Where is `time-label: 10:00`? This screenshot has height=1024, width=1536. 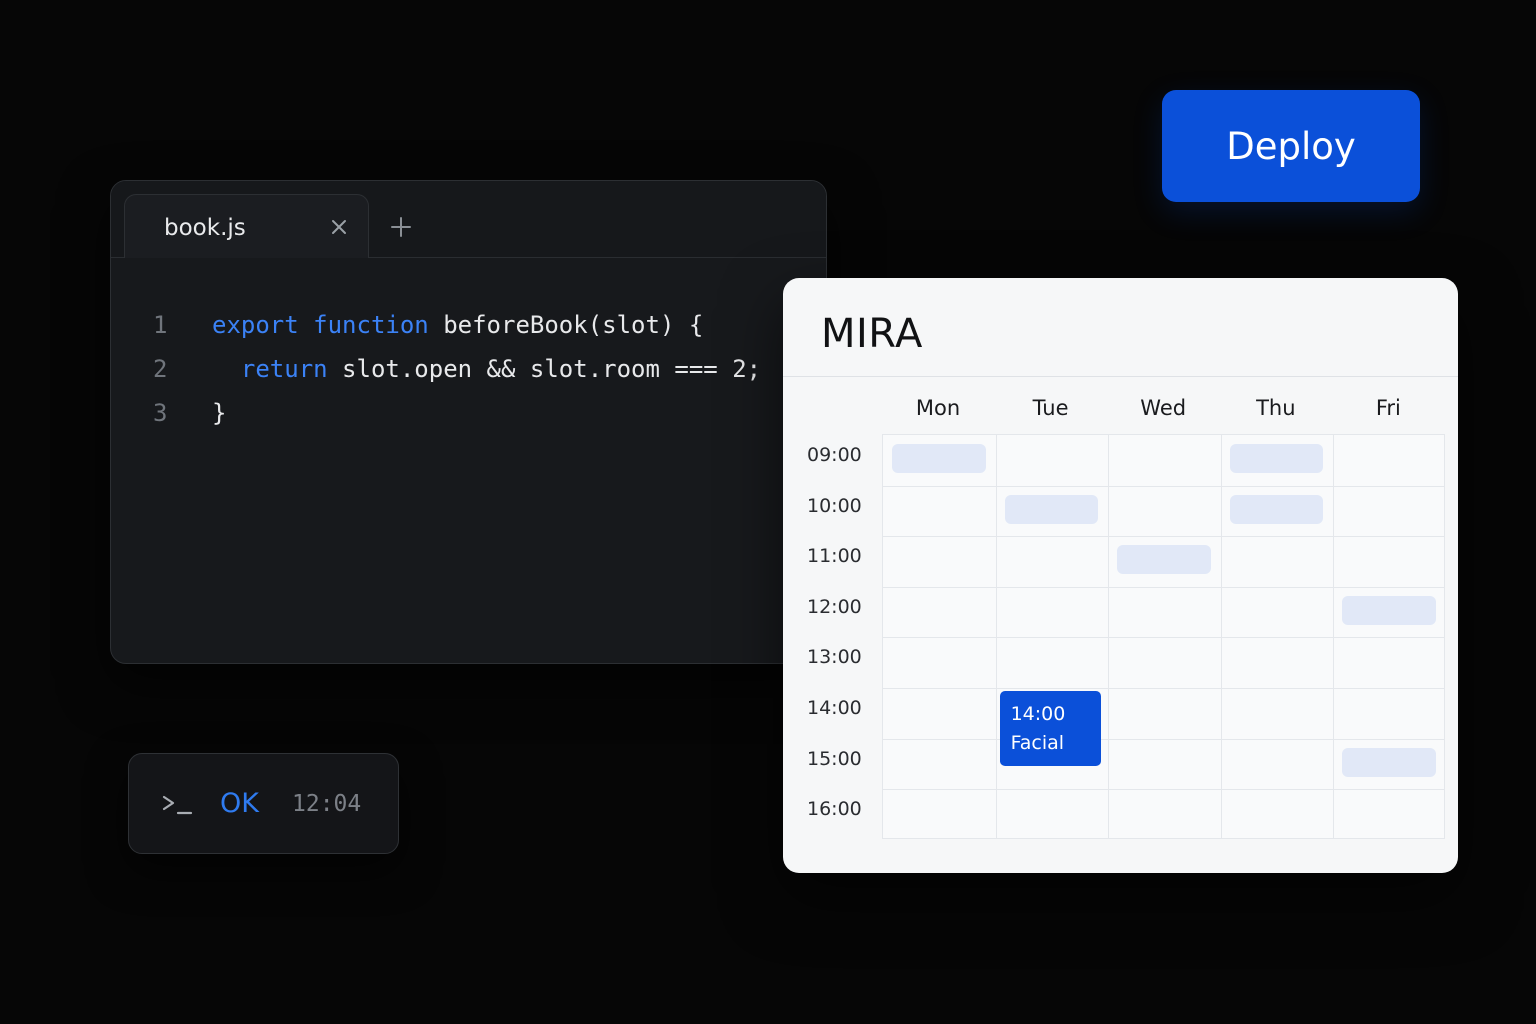 time-label: 10:00 is located at coordinates (834, 505).